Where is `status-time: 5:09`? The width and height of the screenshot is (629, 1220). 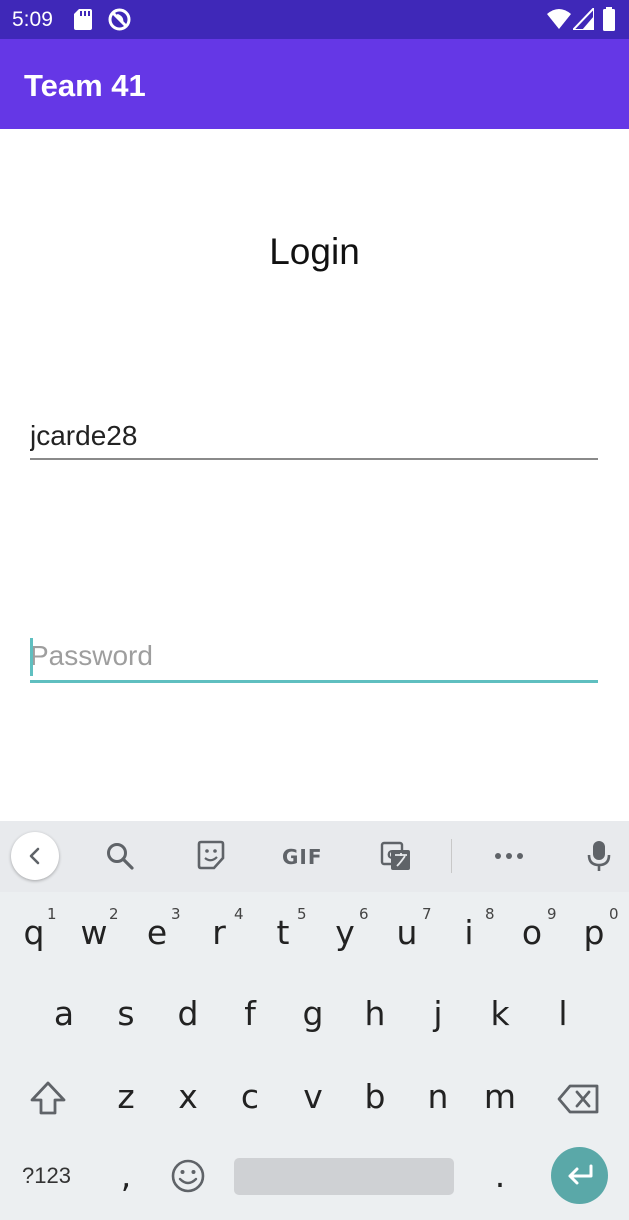
status-time: 5:09 is located at coordinates (32, 19).